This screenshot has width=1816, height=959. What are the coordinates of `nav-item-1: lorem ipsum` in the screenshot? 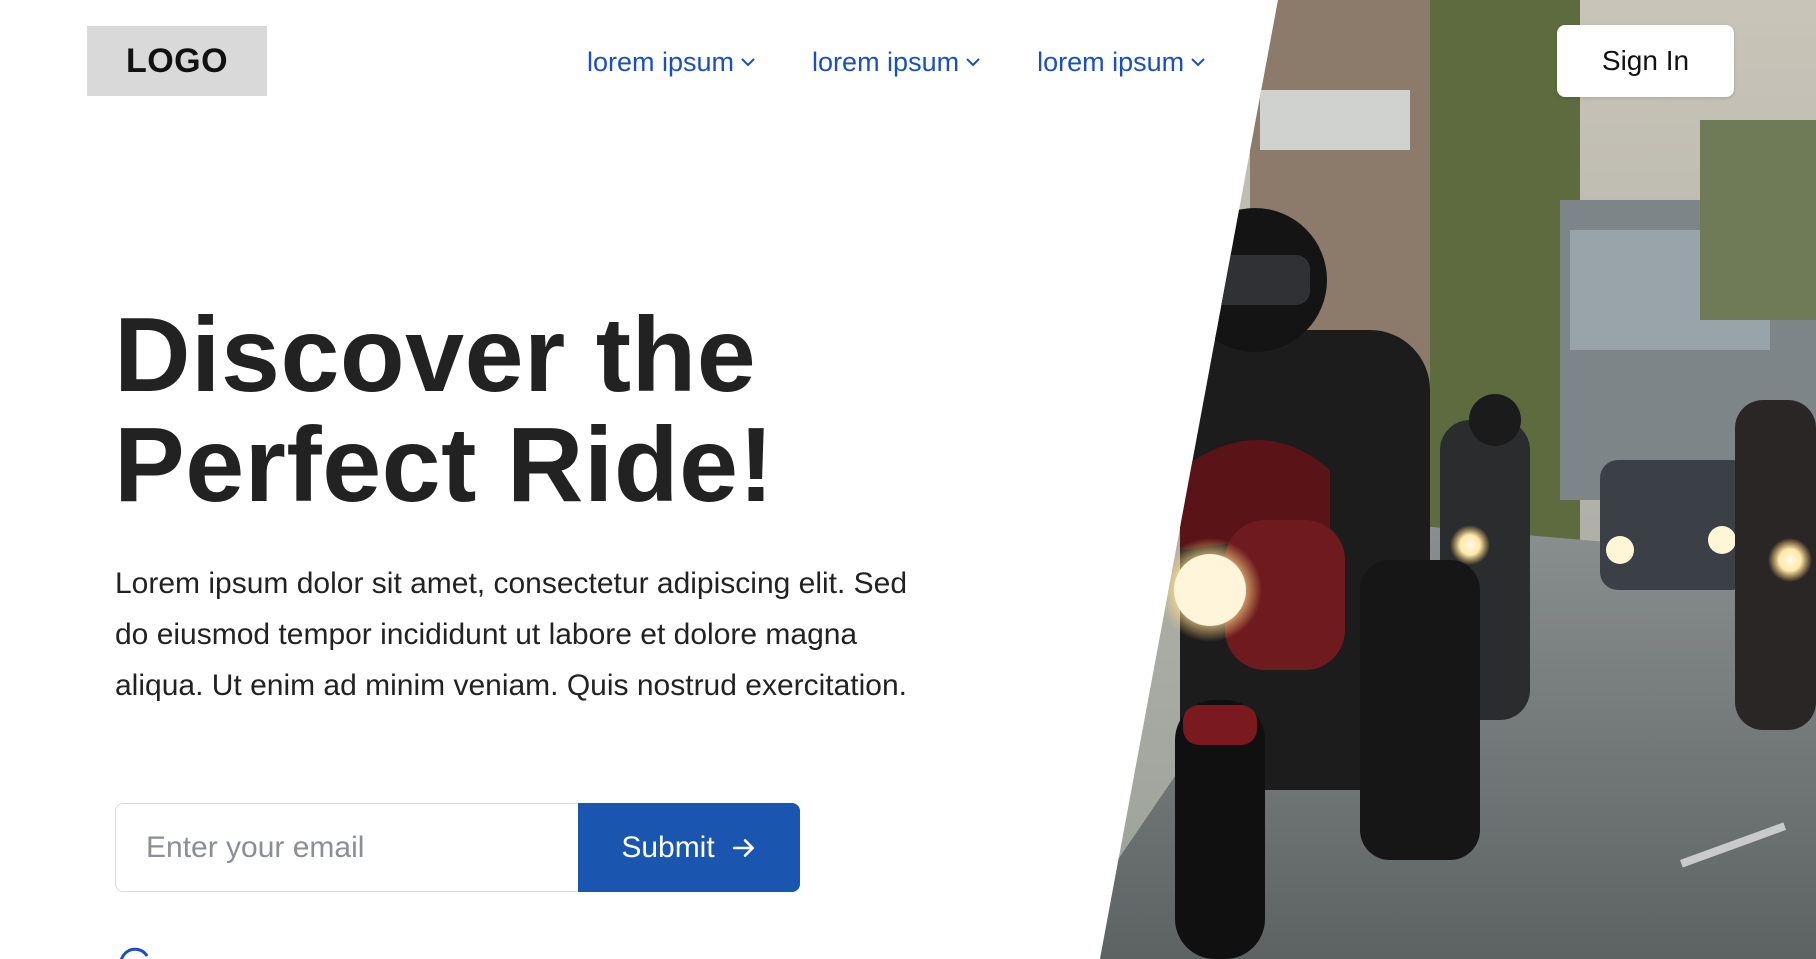 It's located at (671, 62).